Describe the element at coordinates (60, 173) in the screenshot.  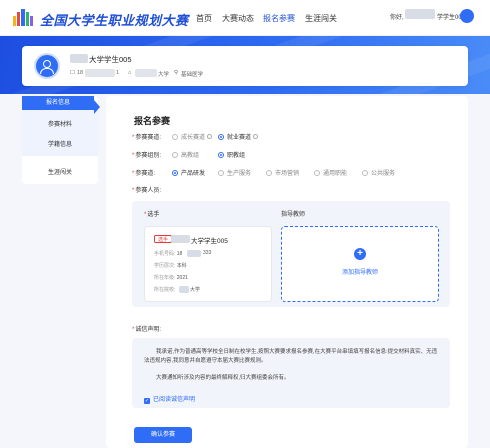
I see `sidebar-item-career-challenge: 生涯闯关` at that location.